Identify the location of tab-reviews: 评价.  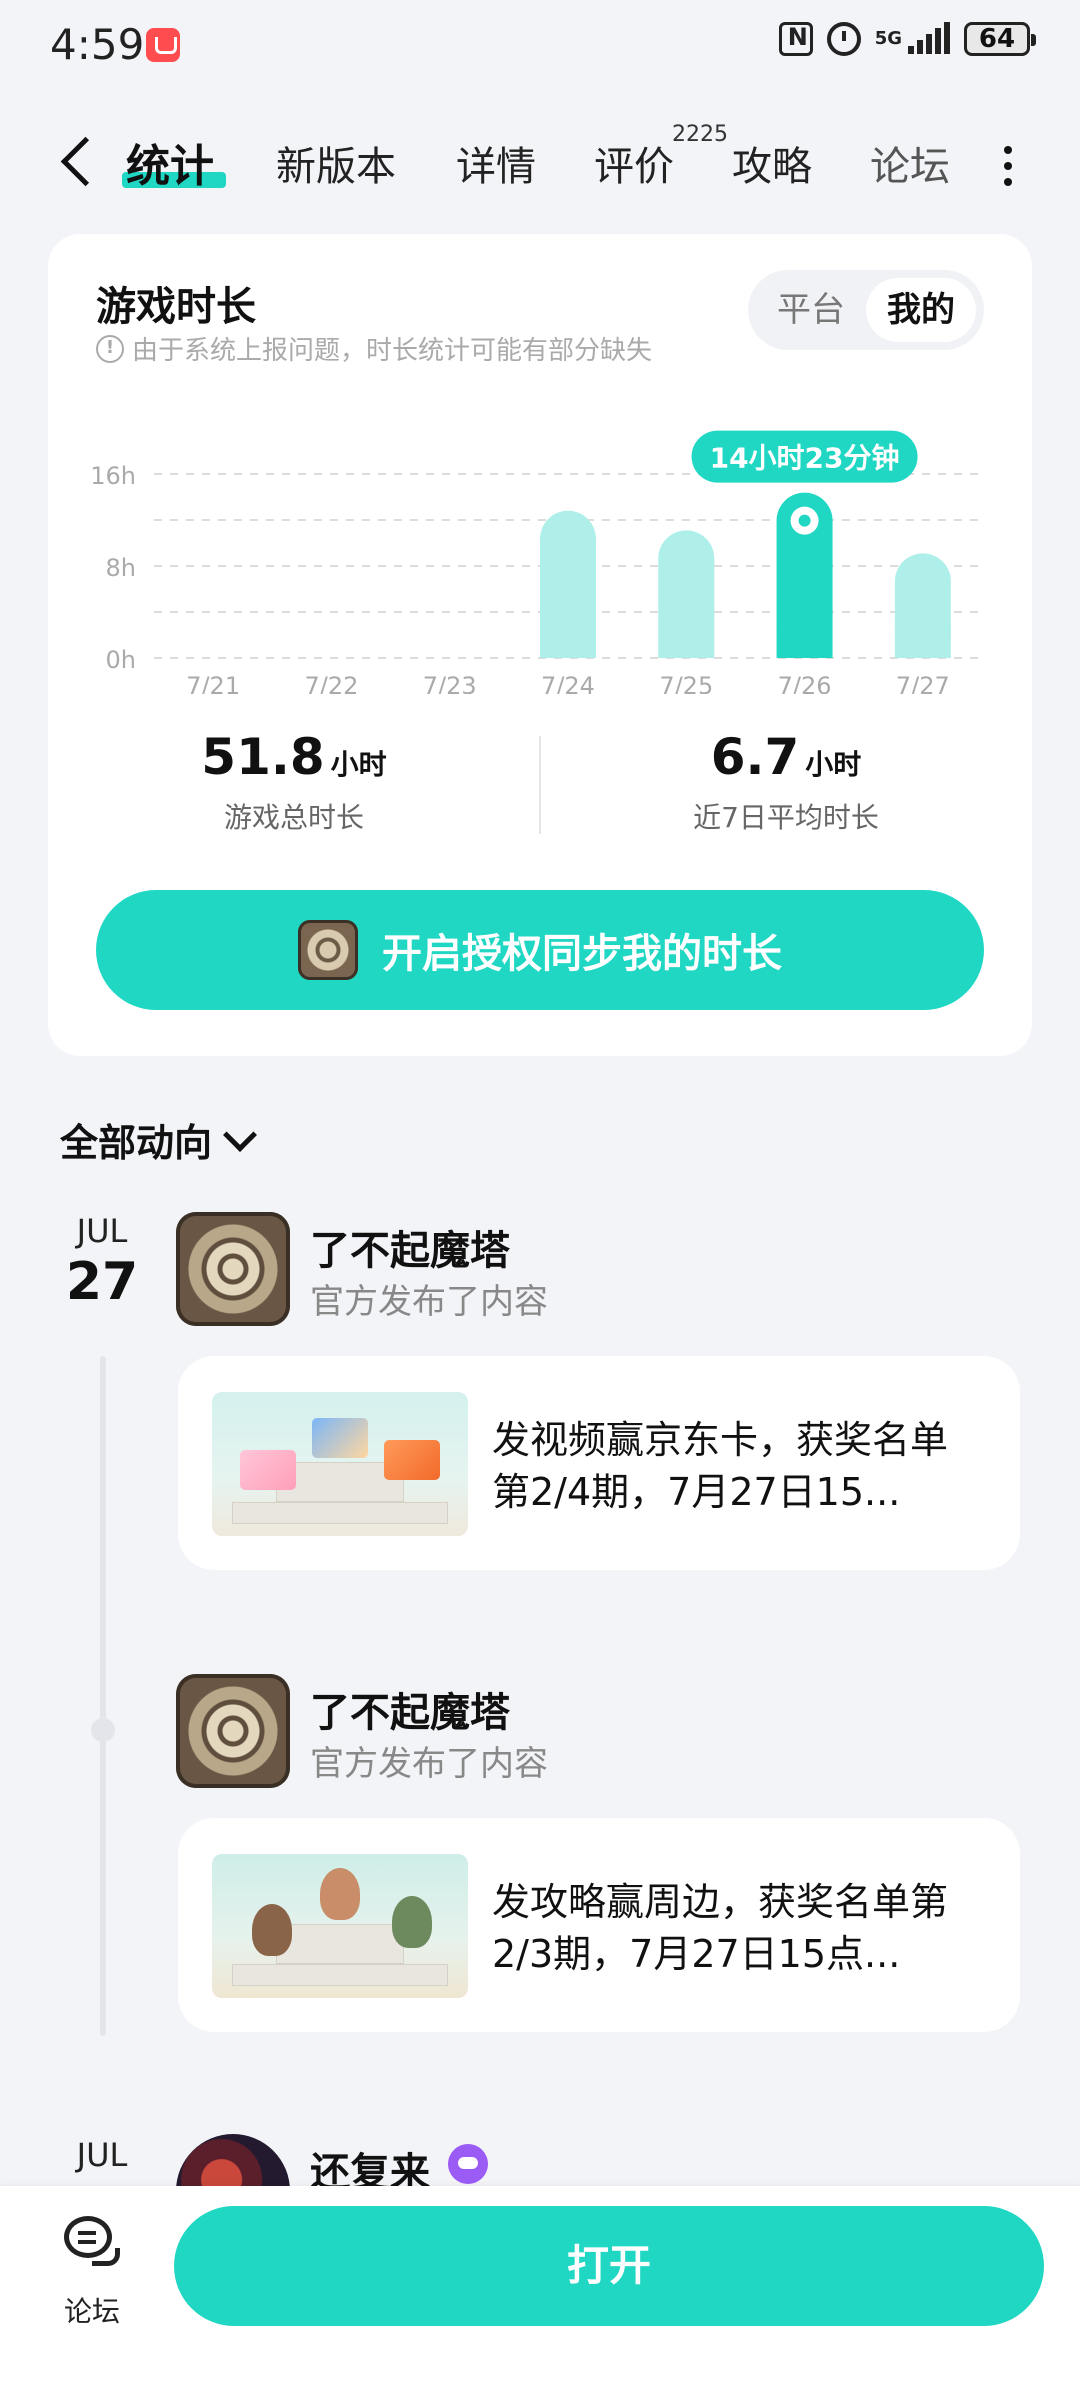
(634, 163).